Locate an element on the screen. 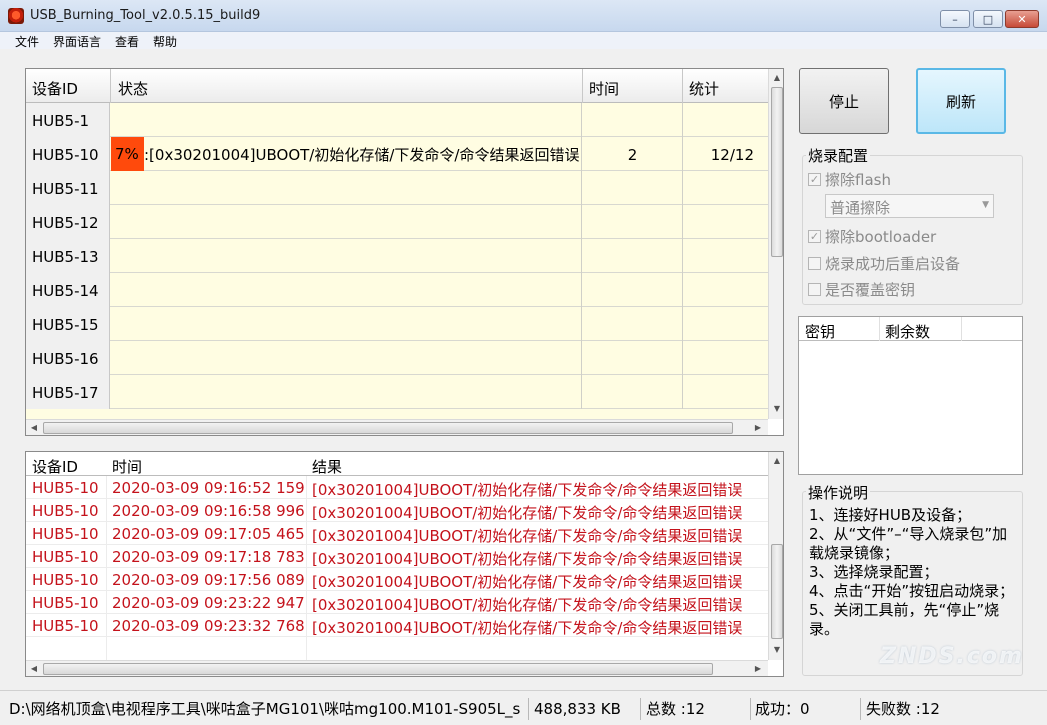 The image size is (1047, 725). device-status-cell: 7%:[0x30201004]UBOOT/初始化存储/下发命令/命令结果返回错误 is located at coordinates (346, 154).